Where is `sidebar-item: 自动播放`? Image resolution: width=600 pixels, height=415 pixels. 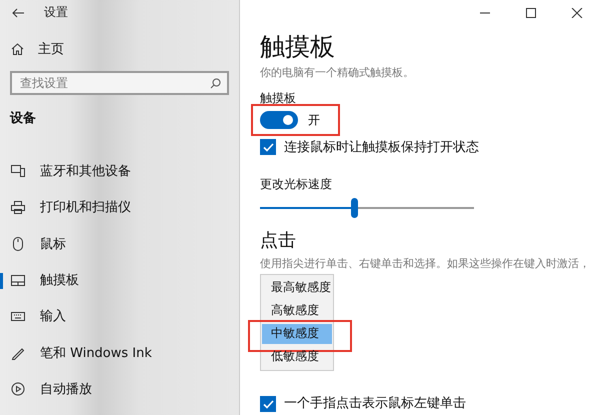
sidebar-item: 自动播放 is located at coordinates (119, 389).